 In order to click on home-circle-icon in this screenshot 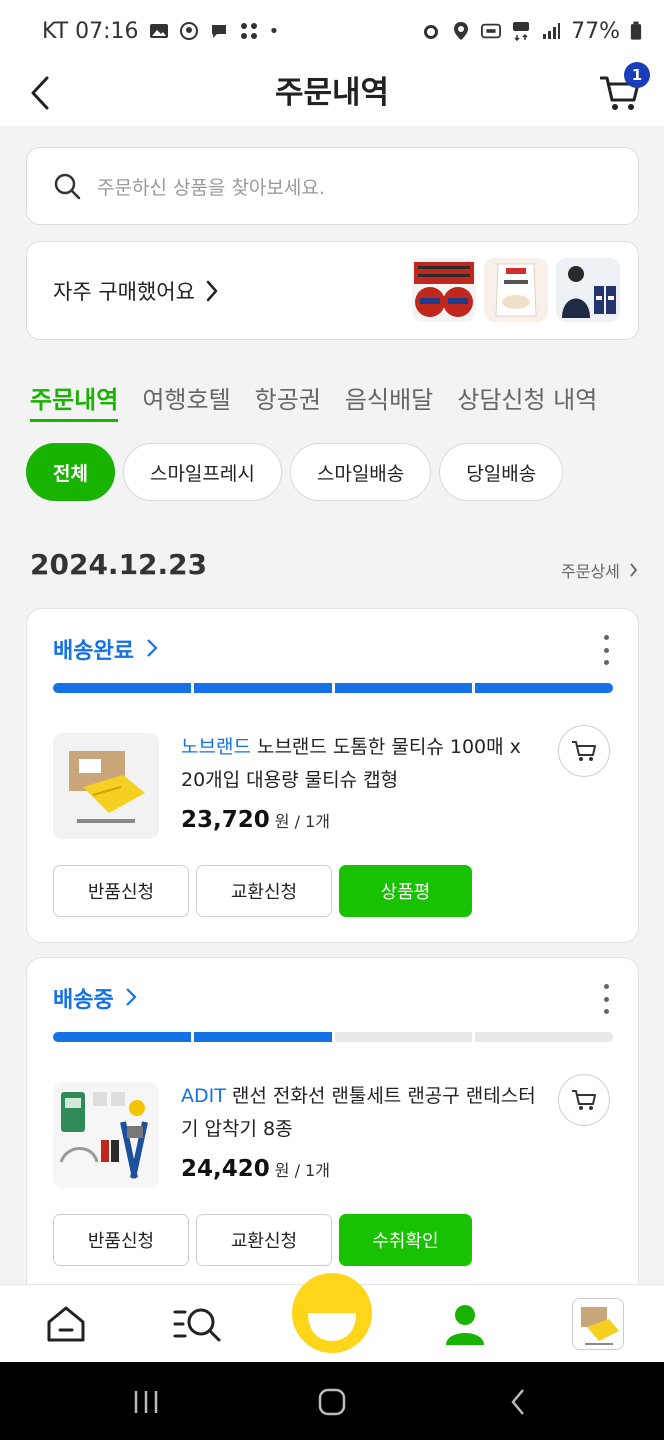, I will do `click(332, 1402)`.